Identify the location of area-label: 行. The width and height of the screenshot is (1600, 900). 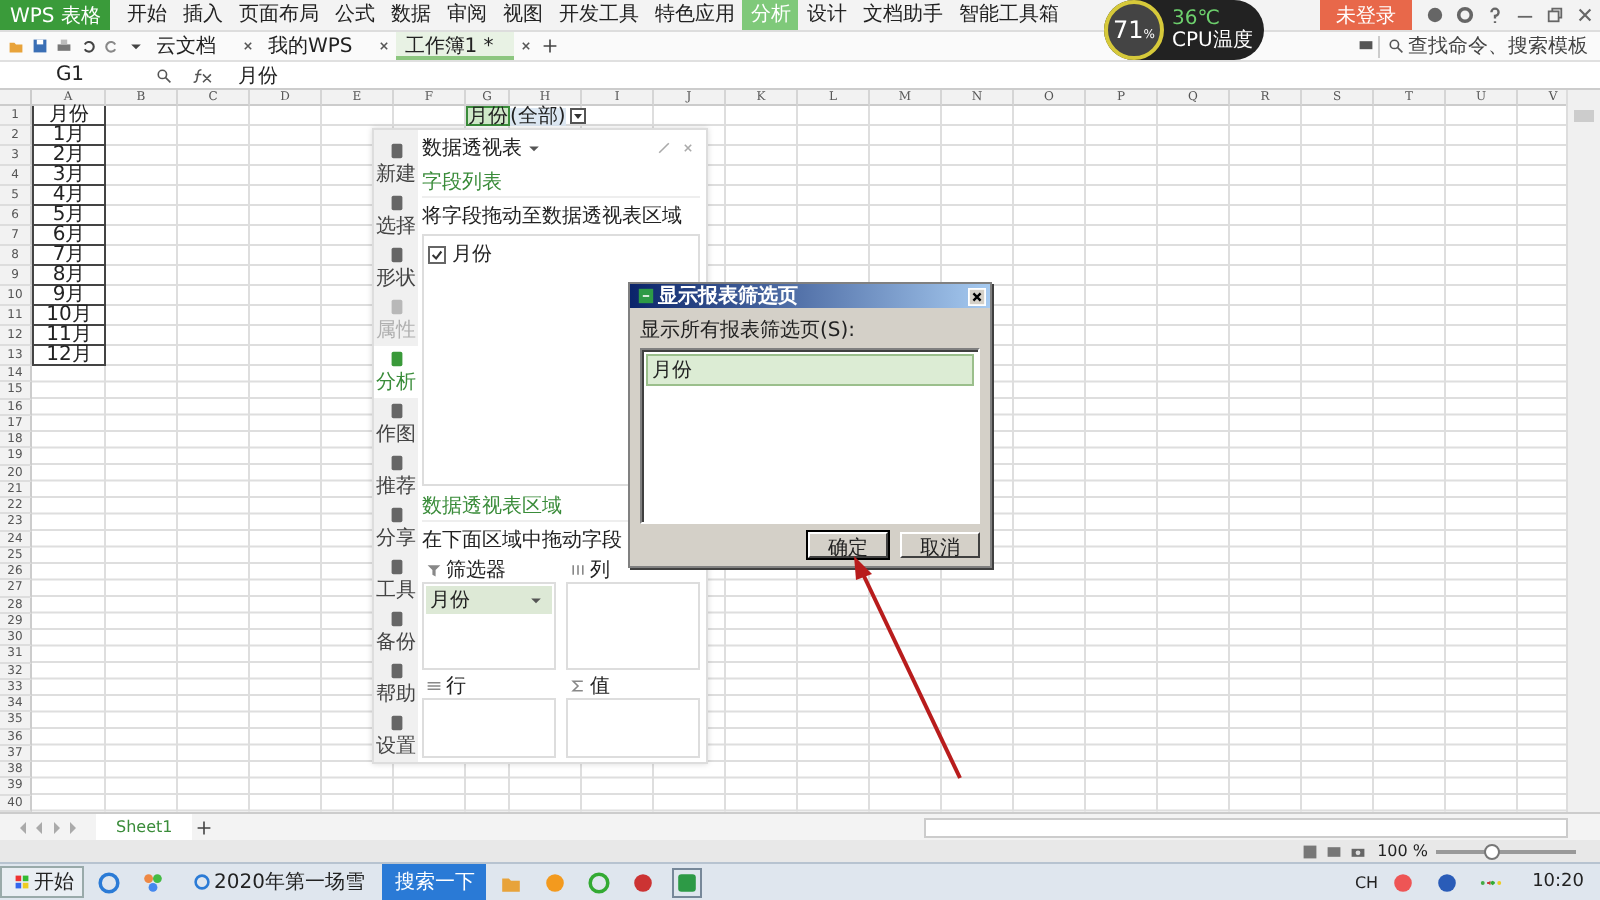
(456, 687).